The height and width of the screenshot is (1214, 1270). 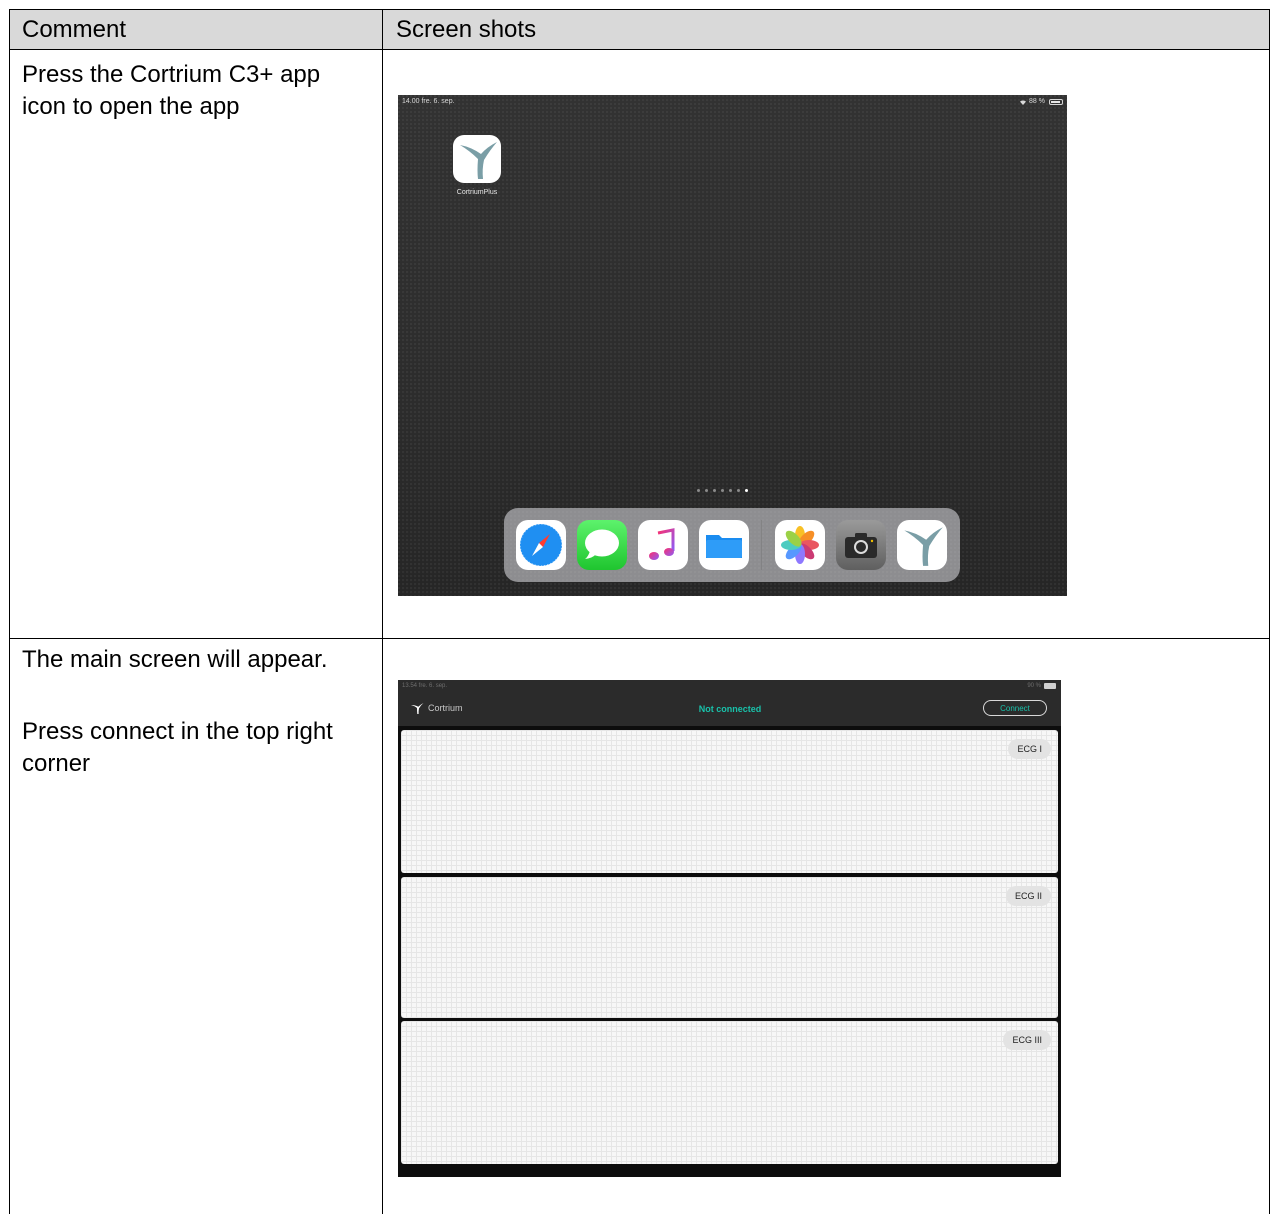 I want to click on camera-icon, so click(x=861, y=545).